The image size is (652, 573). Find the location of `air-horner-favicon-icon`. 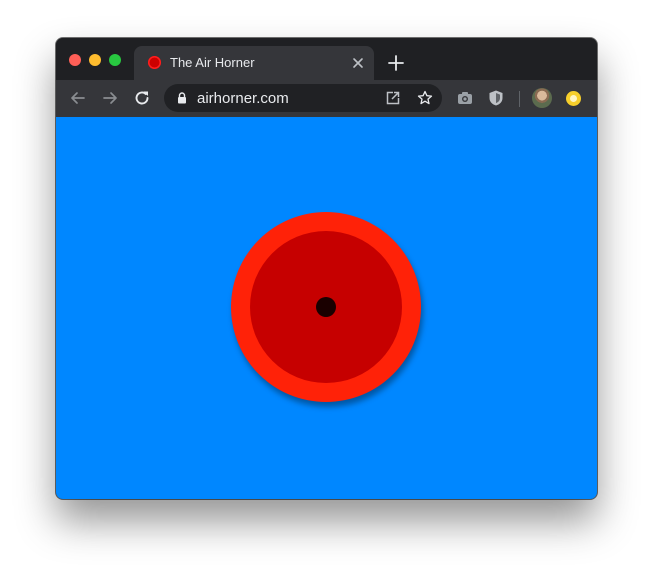

air-horner-favicon-icon is located at coordinates (154, 62).